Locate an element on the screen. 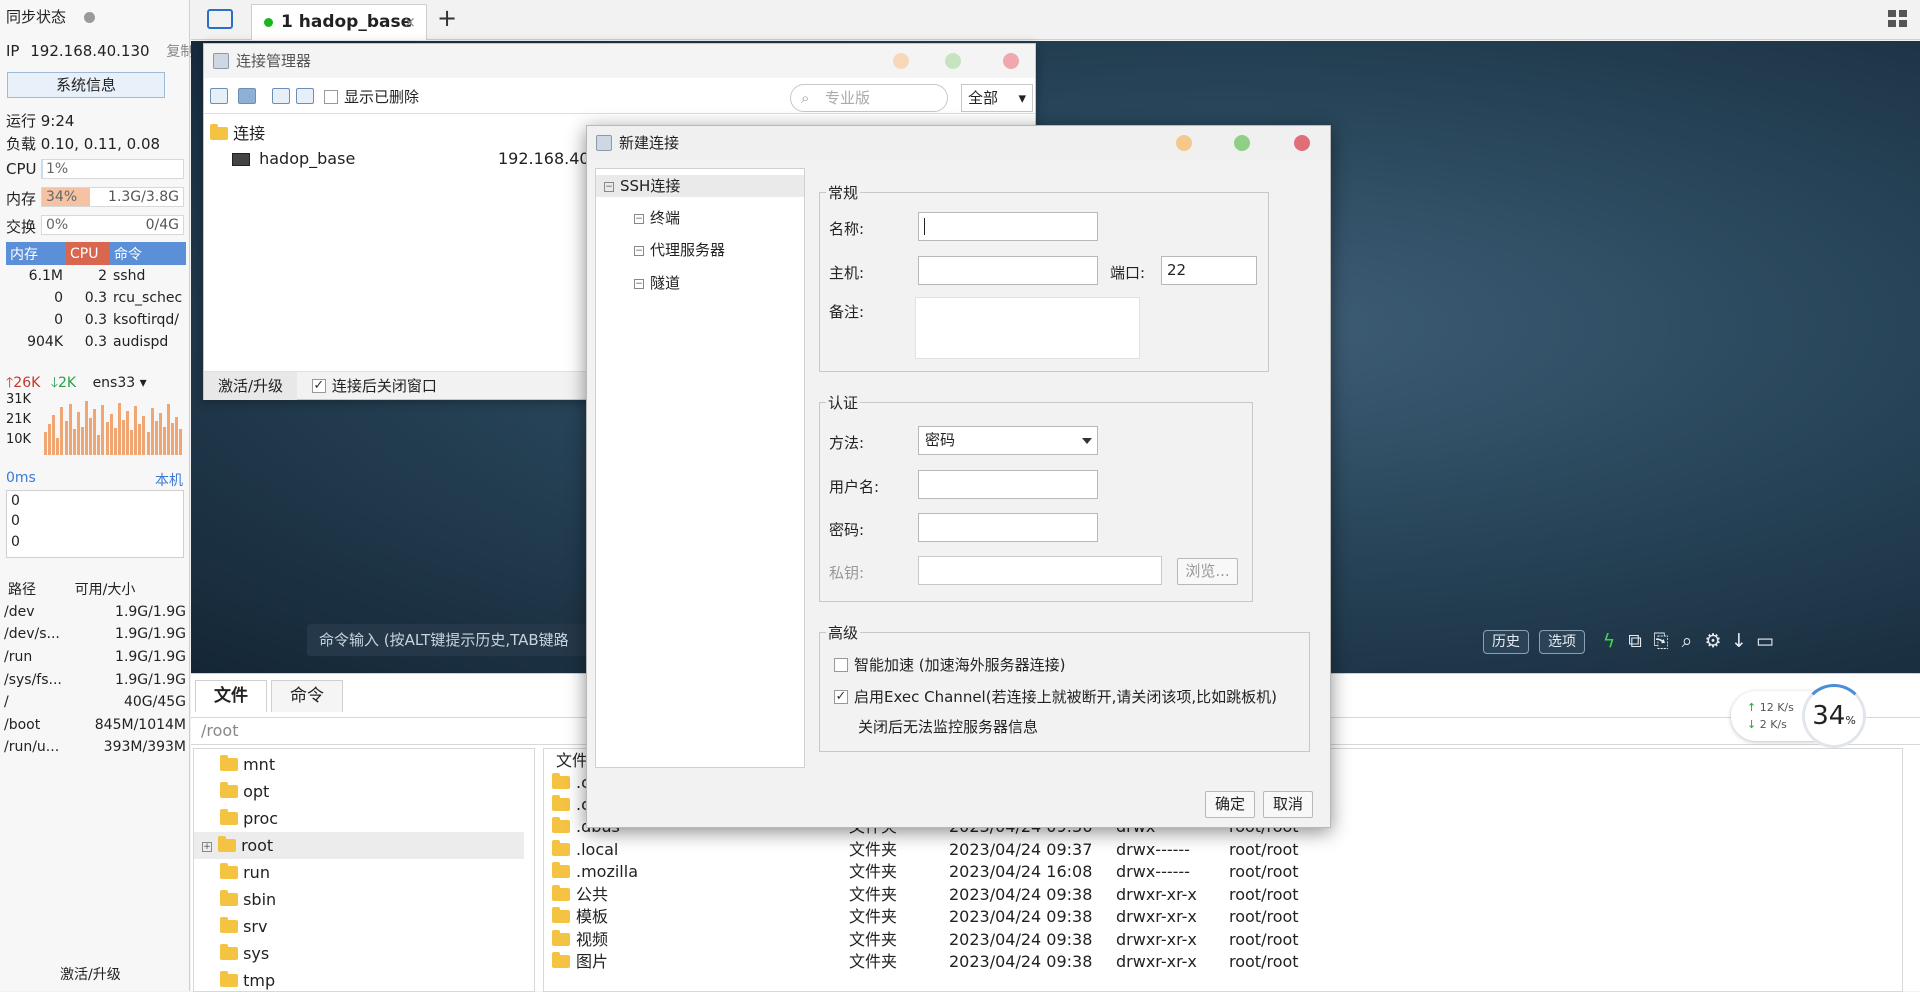 This screenshot has width=1920, height=992. table-row: /run 1.9G/1.9G is located at coordinates (95, 657).